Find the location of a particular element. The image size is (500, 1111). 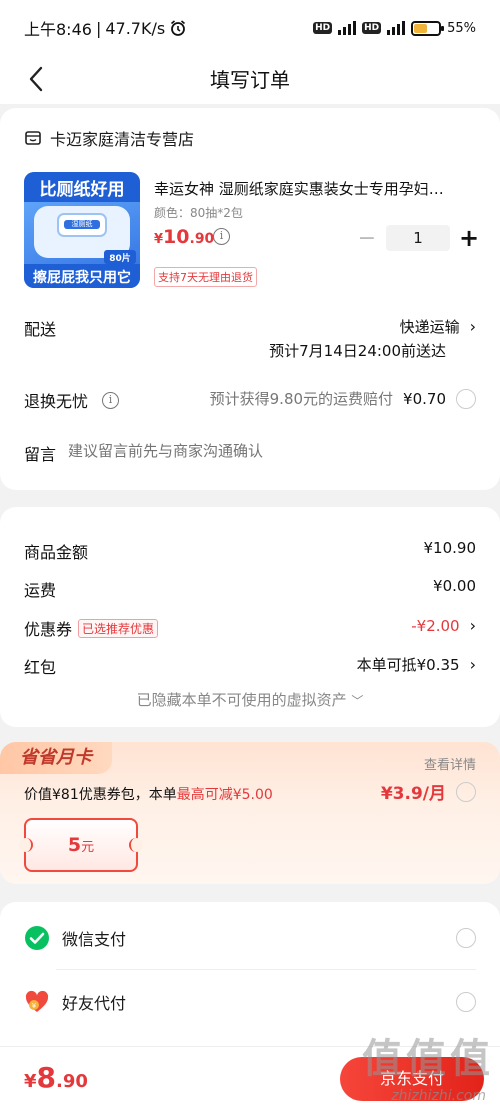

shop-header: 卡迈家庭清洁专营店 is located at coordinates (109, 138).